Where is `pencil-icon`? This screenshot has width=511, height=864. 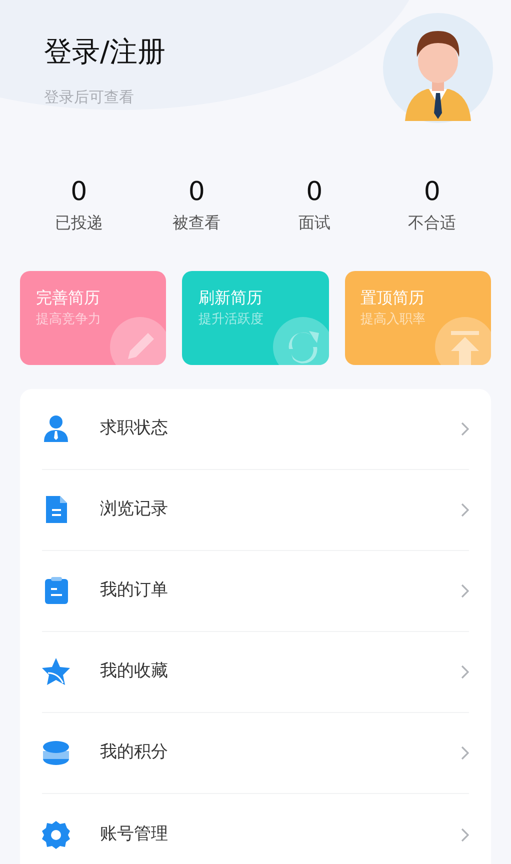
pencil-icon is located at coordinates (138, 341).